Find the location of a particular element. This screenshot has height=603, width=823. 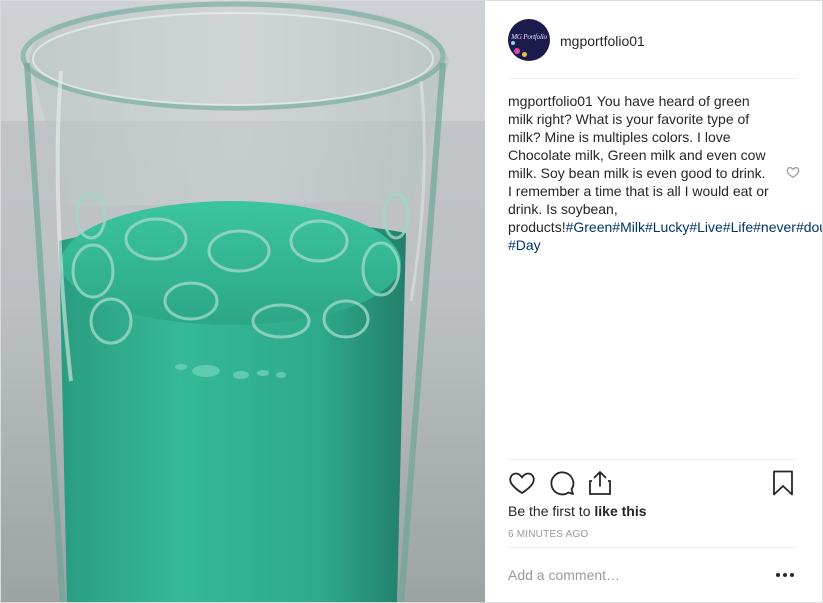

avatar-logo-text: MG Portfolio is located at coordinates (529, 37).